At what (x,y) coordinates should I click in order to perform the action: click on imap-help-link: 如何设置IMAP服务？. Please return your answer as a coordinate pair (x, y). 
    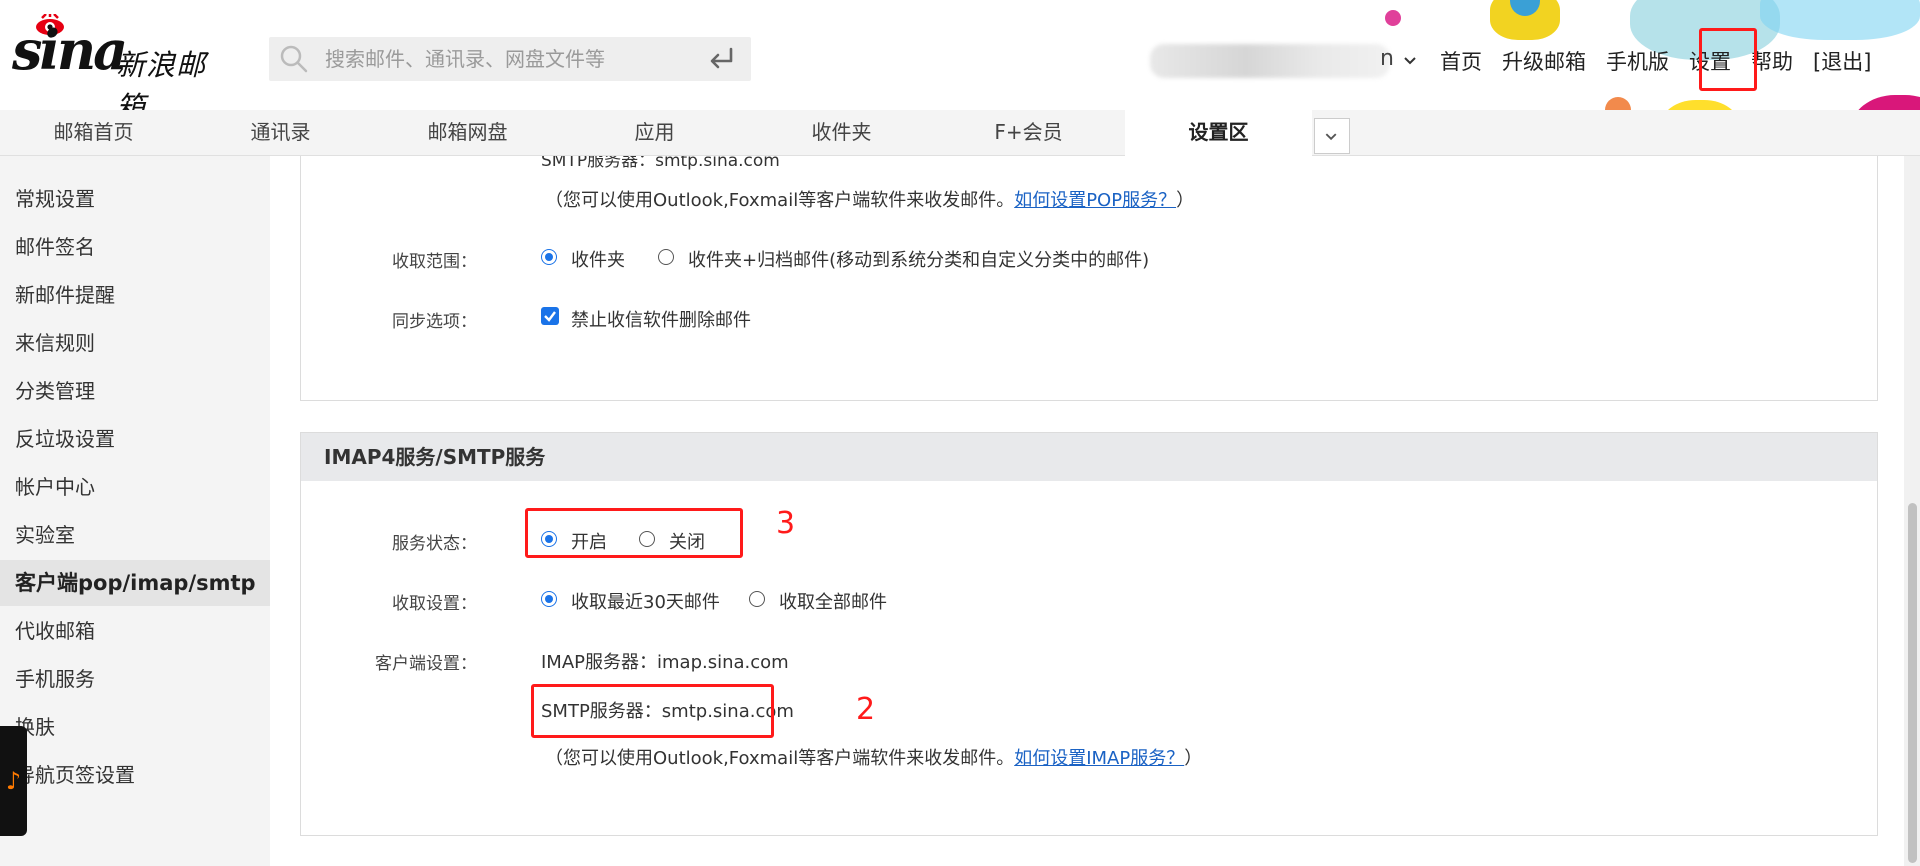
    Looking at the image, I should click on (1099, 758).